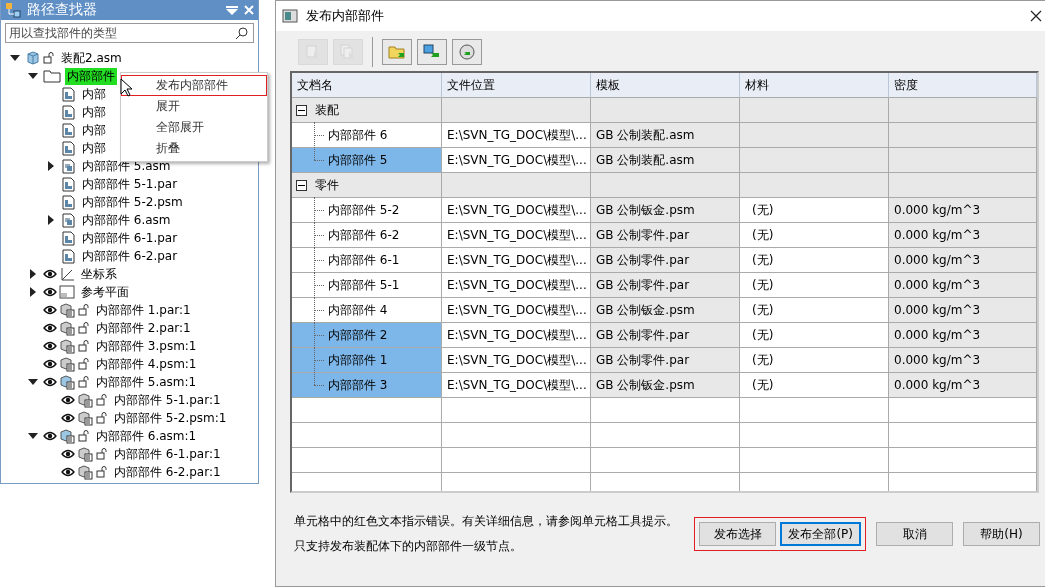 This screenshot has width=1045, height=587. I want to click on group-label: 装配, so click(327, 110).